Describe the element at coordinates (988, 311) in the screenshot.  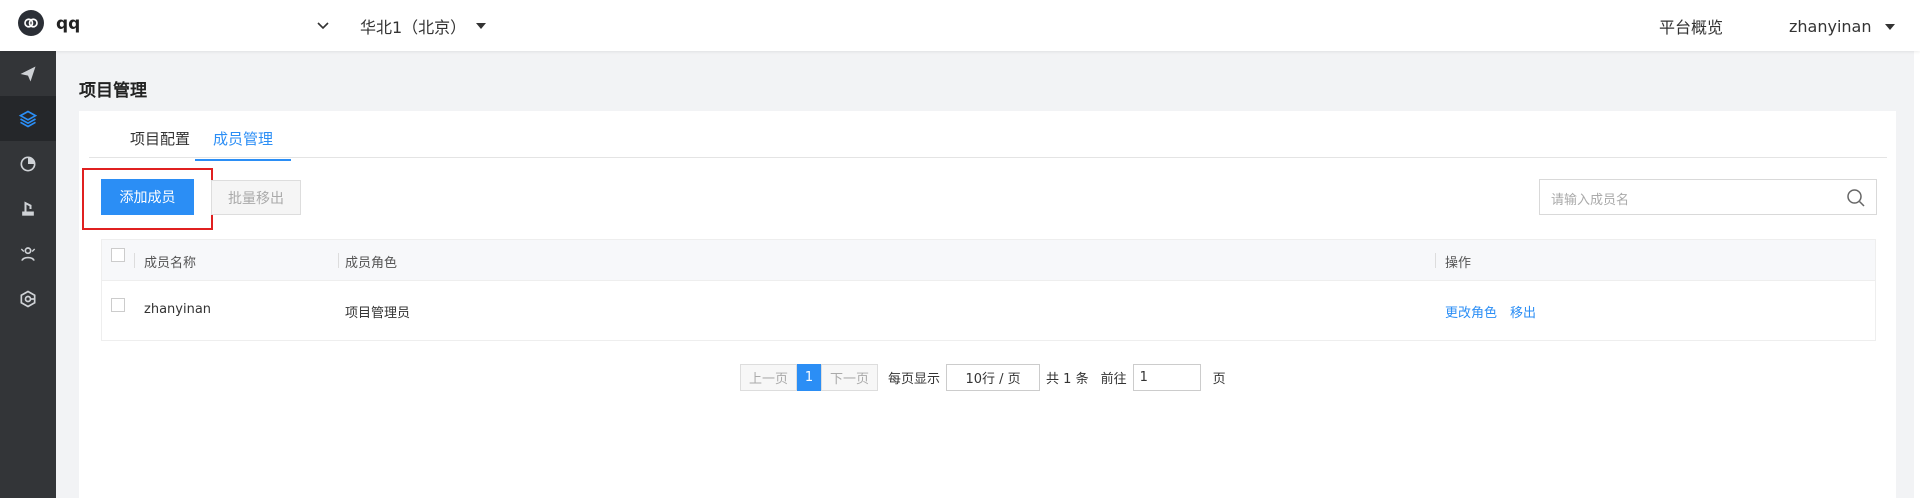
I see `table-row: zhanyinan 项目管理员 更改角色 移出` at that location.